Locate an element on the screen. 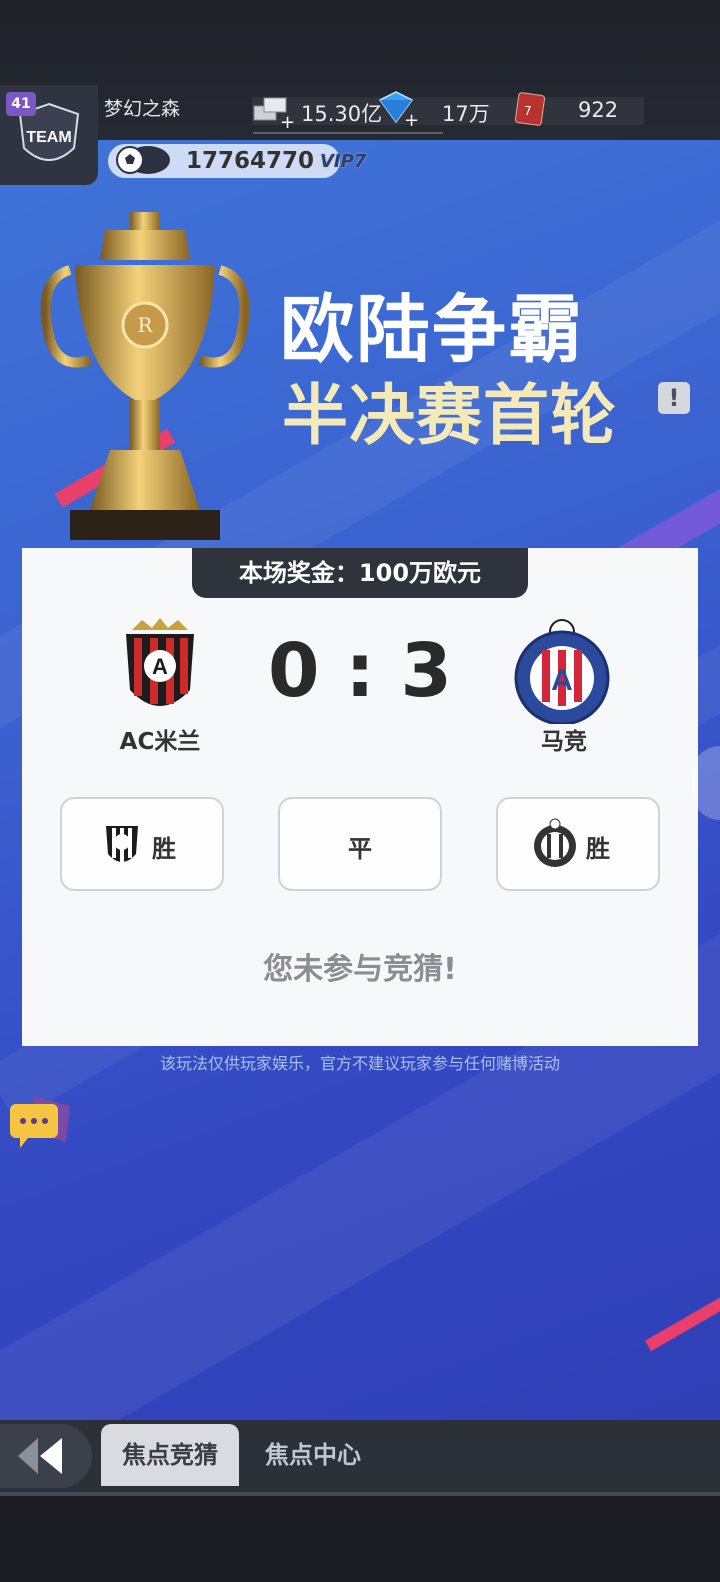  away-win-button is located at coordinates (578, 844).